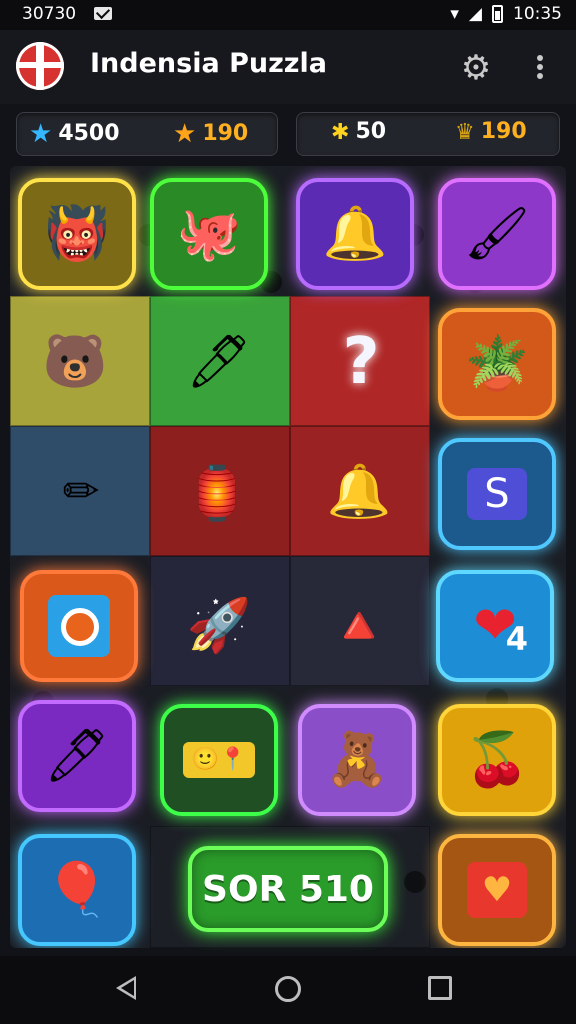 Image resolution: width=576 pixels, height=1024 pixels. I want to click on piece-rocket-pencil: 🚀, so click(219, 626).